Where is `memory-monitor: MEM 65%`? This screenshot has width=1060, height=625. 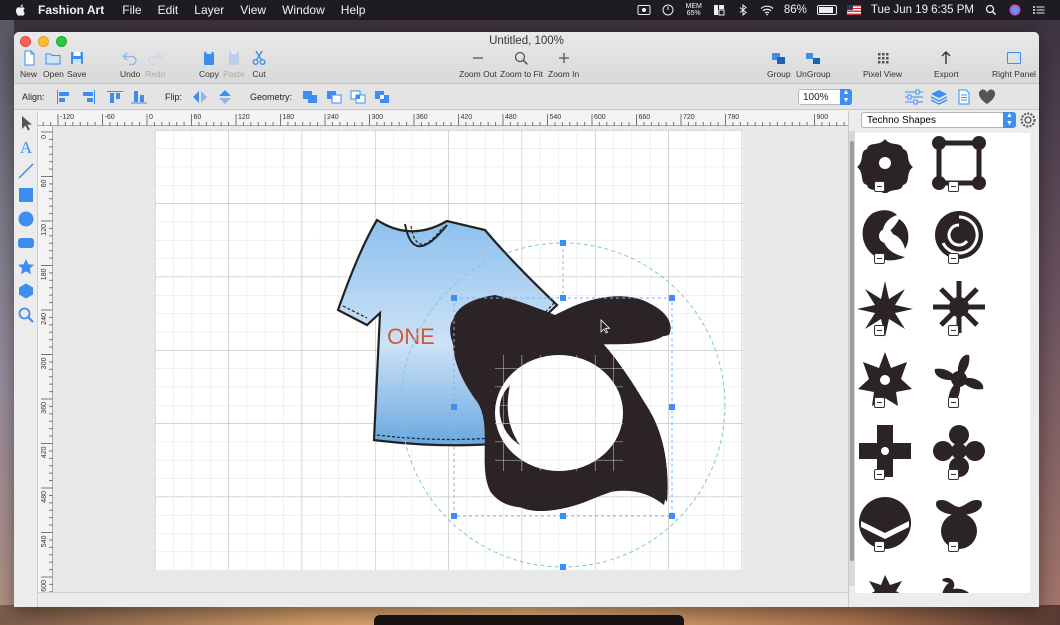 memory-monitor: MEM 65% is located at coordinates (693, 10).